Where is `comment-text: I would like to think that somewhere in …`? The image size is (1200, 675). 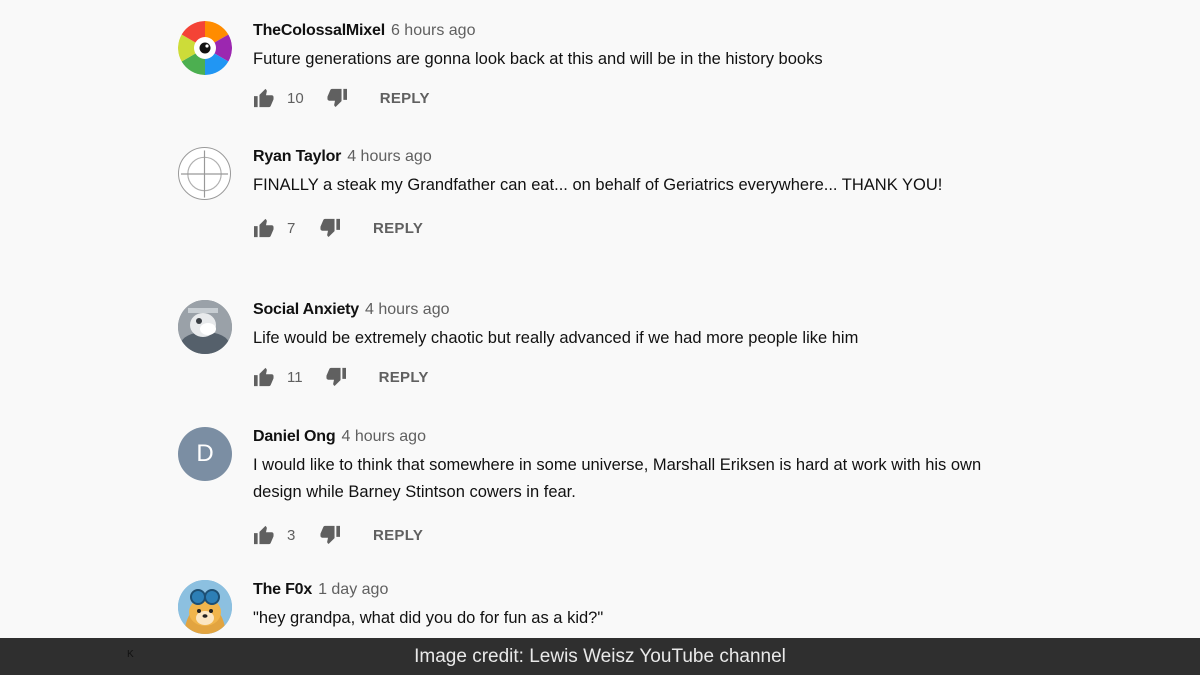 comment-text: I would like to think that somewhere in … is located at coordinates (617, 478).